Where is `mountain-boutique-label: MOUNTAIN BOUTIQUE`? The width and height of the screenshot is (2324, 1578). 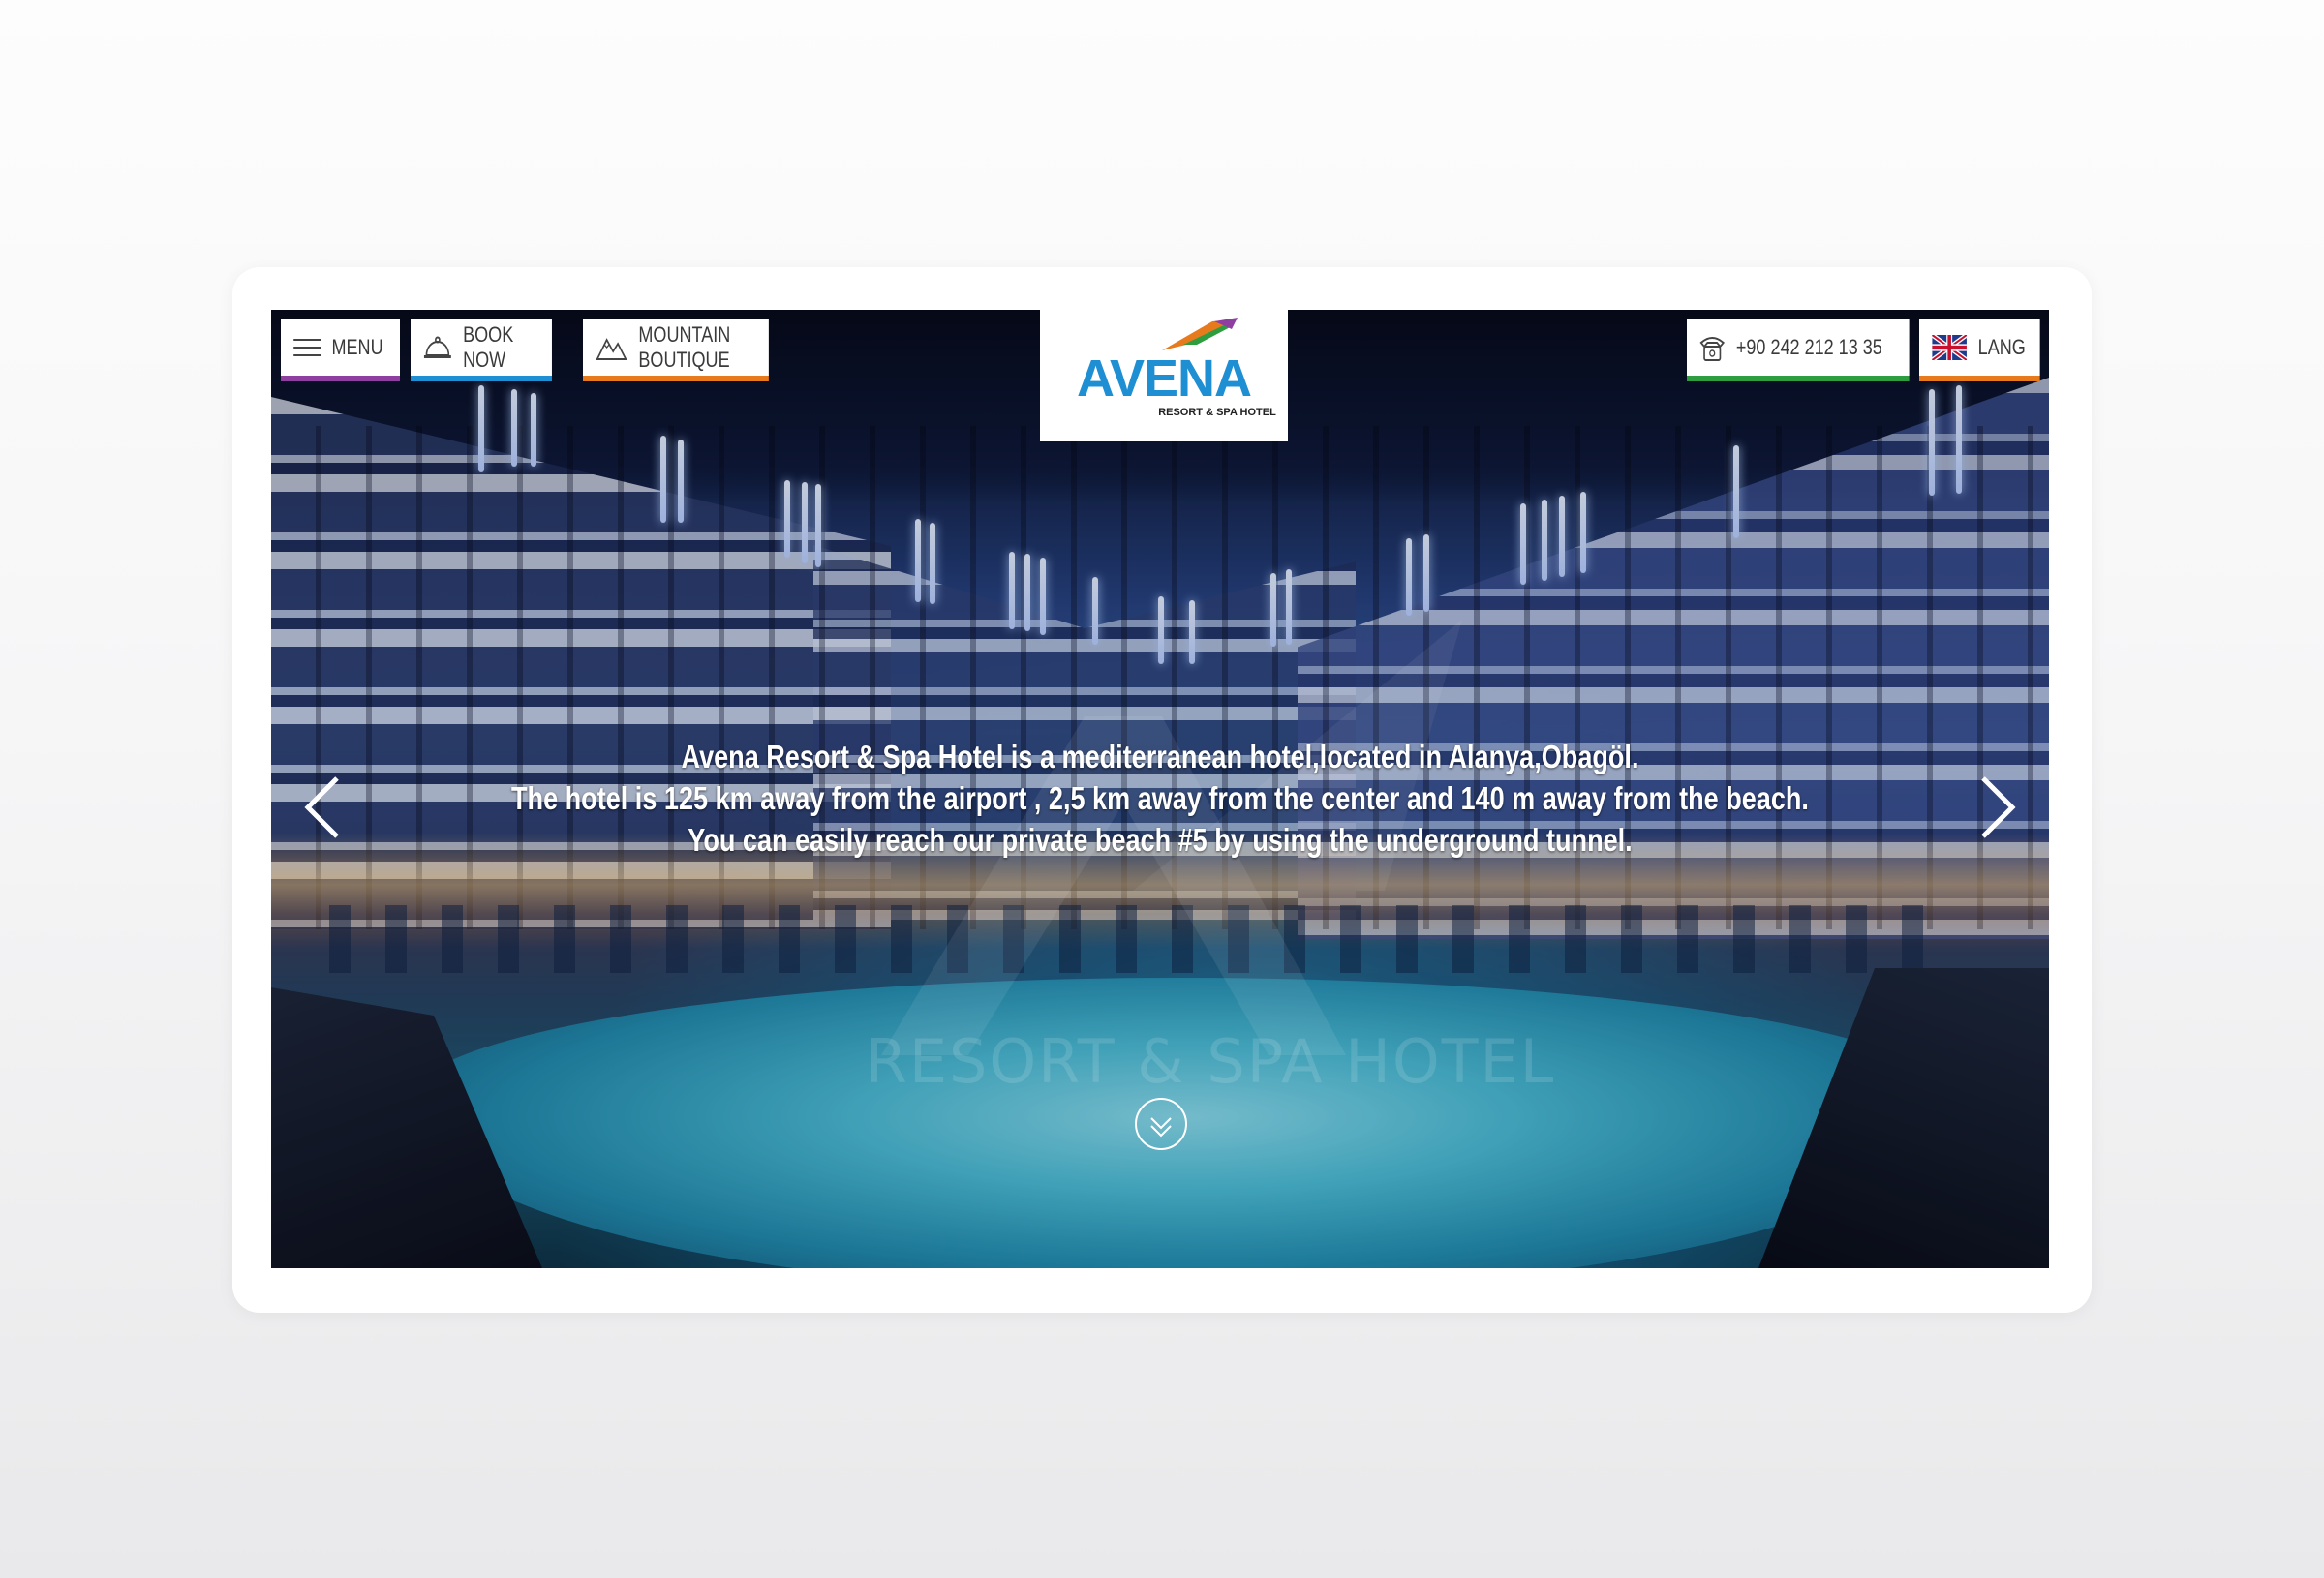
mountain-boutique-label: MOUNTAIN BOUTIQUE is located at coordinates (684, 347).